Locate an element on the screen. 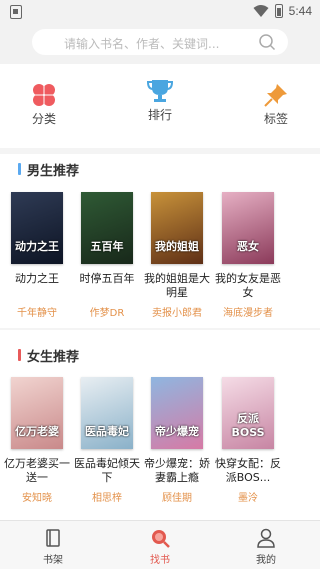  book-card: 帝少爆宠帝少爆宠：娇妻霸上瘾顾佳期 is located at coordinates (177, 441).